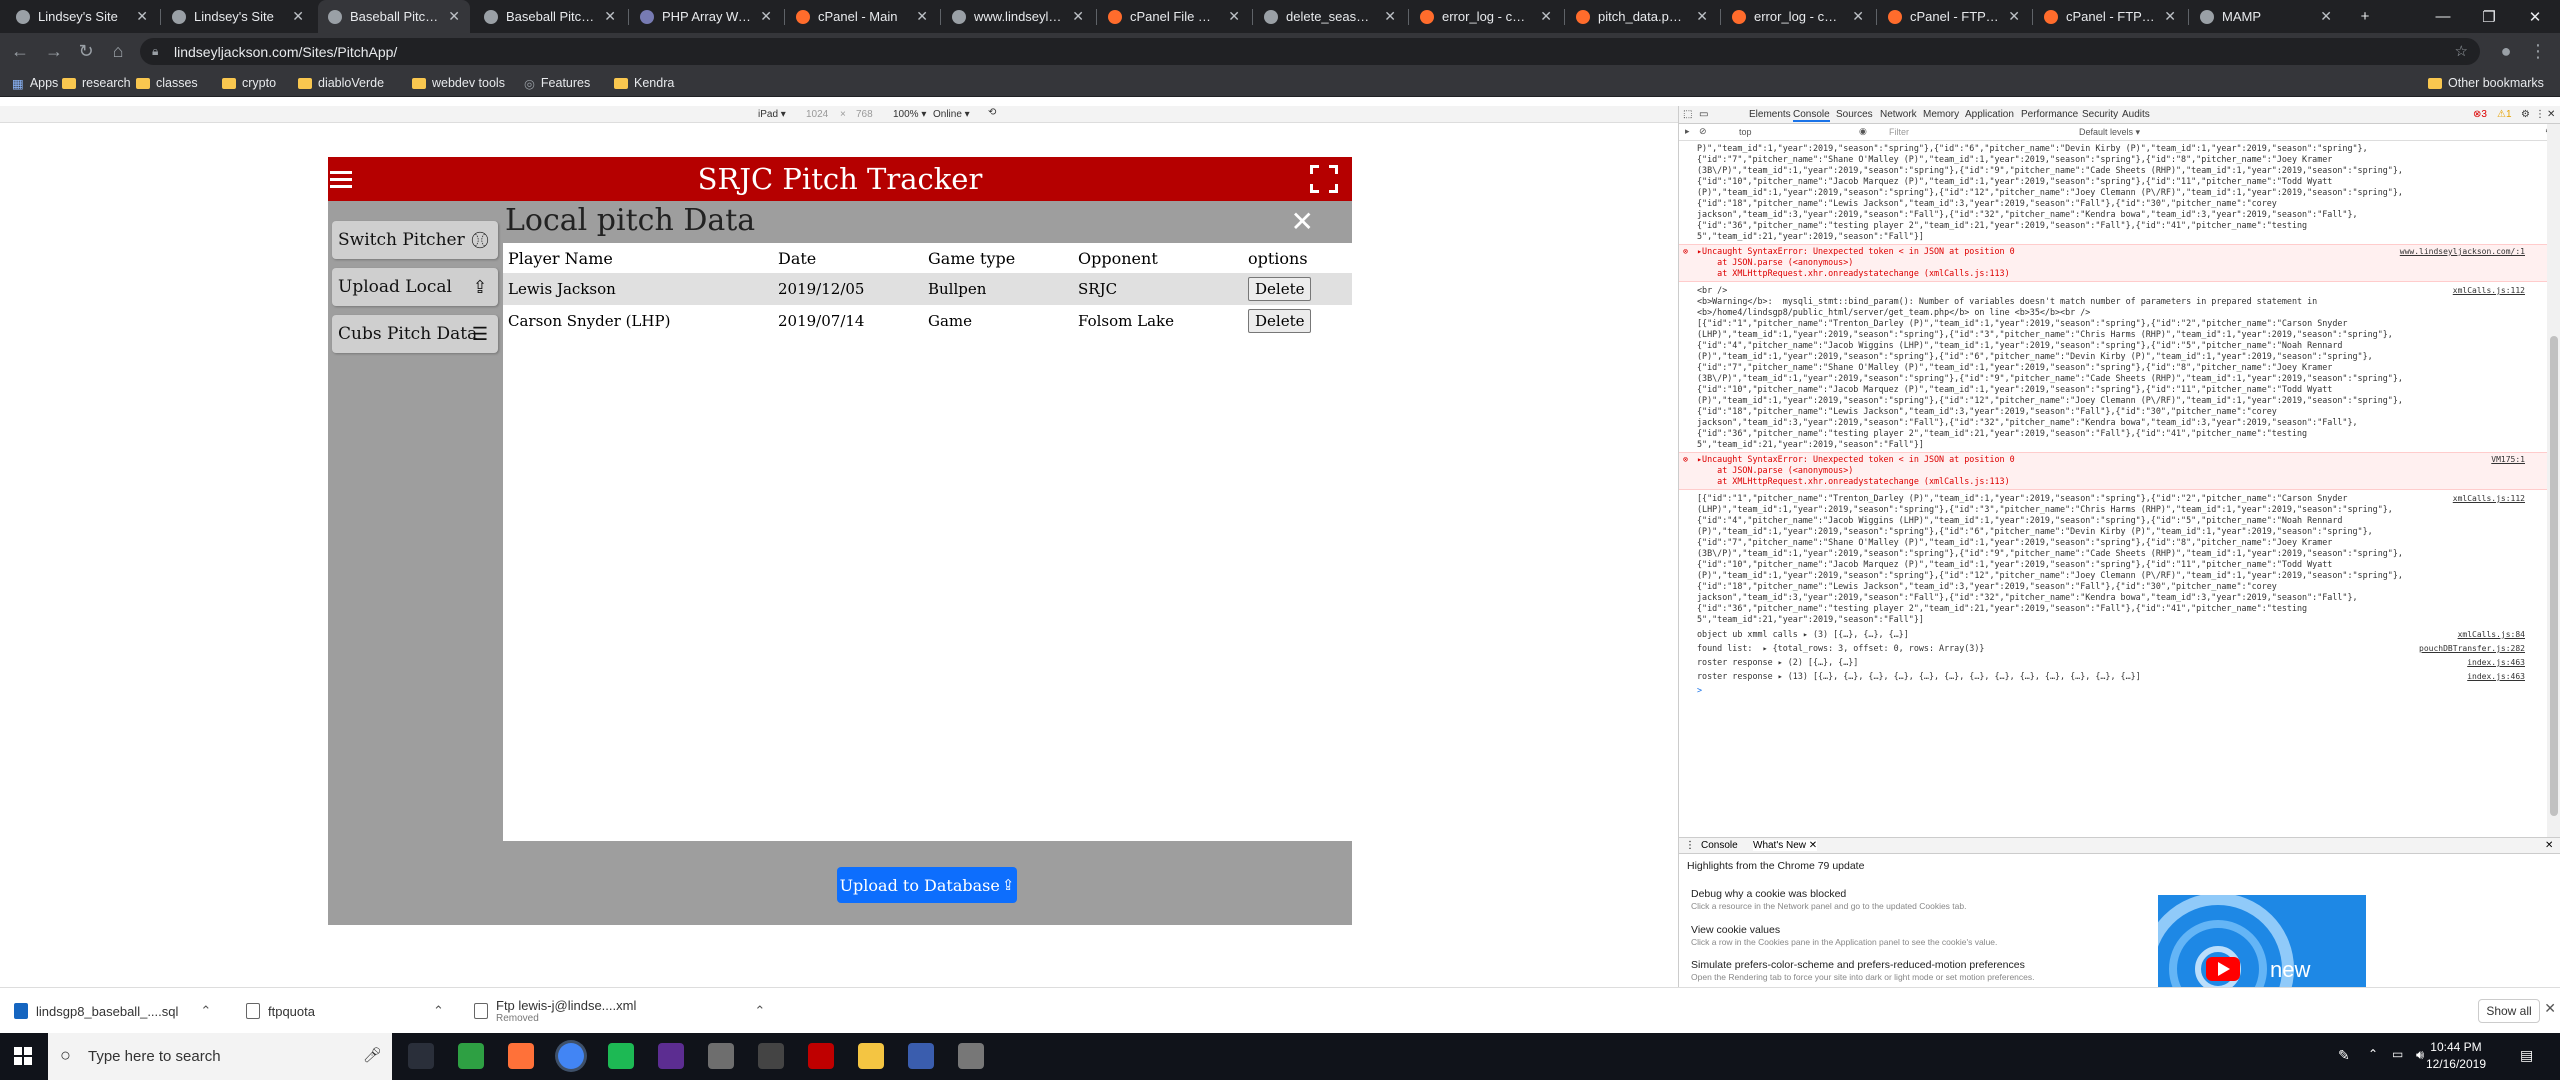 The height and width of the screenshot is (1080, 2560). What do you see at coordinates (86, 51) in the screenshot?
I see `reload-icon: ↻` at bounding box center [86, 51].